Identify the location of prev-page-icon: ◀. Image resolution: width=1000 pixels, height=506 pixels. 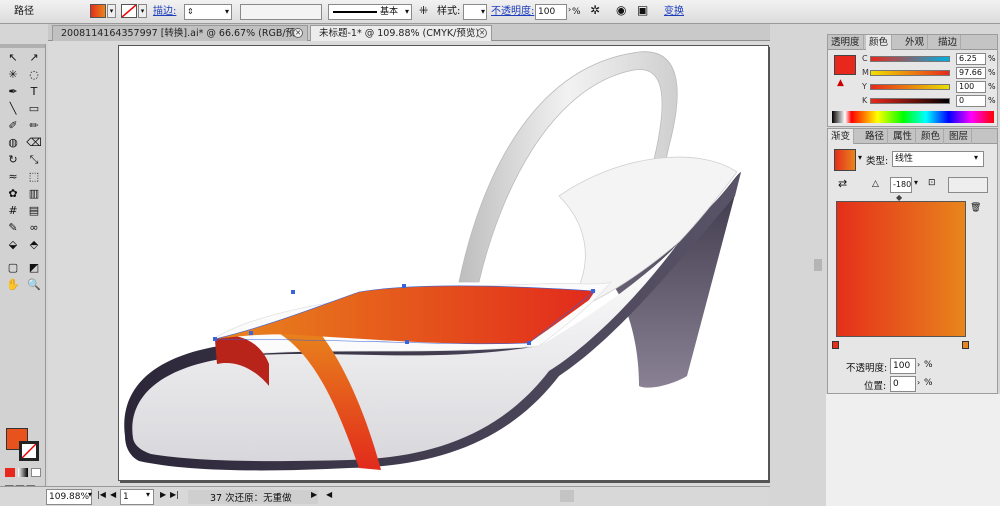
(113, 494).